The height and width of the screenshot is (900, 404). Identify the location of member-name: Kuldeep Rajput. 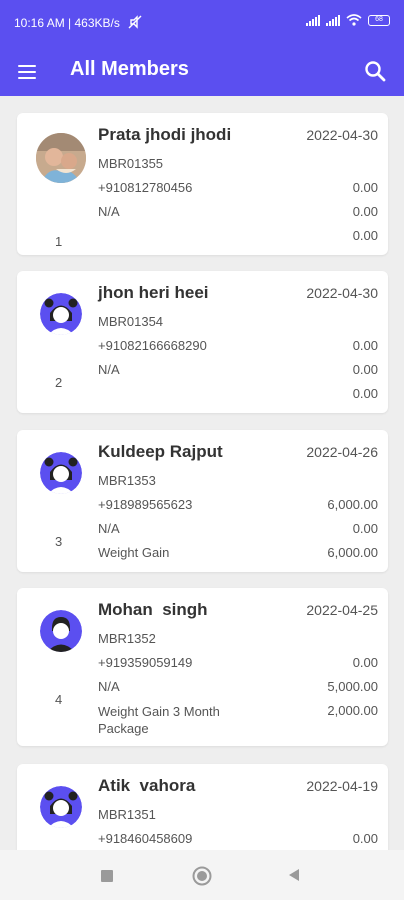
(160, 451).